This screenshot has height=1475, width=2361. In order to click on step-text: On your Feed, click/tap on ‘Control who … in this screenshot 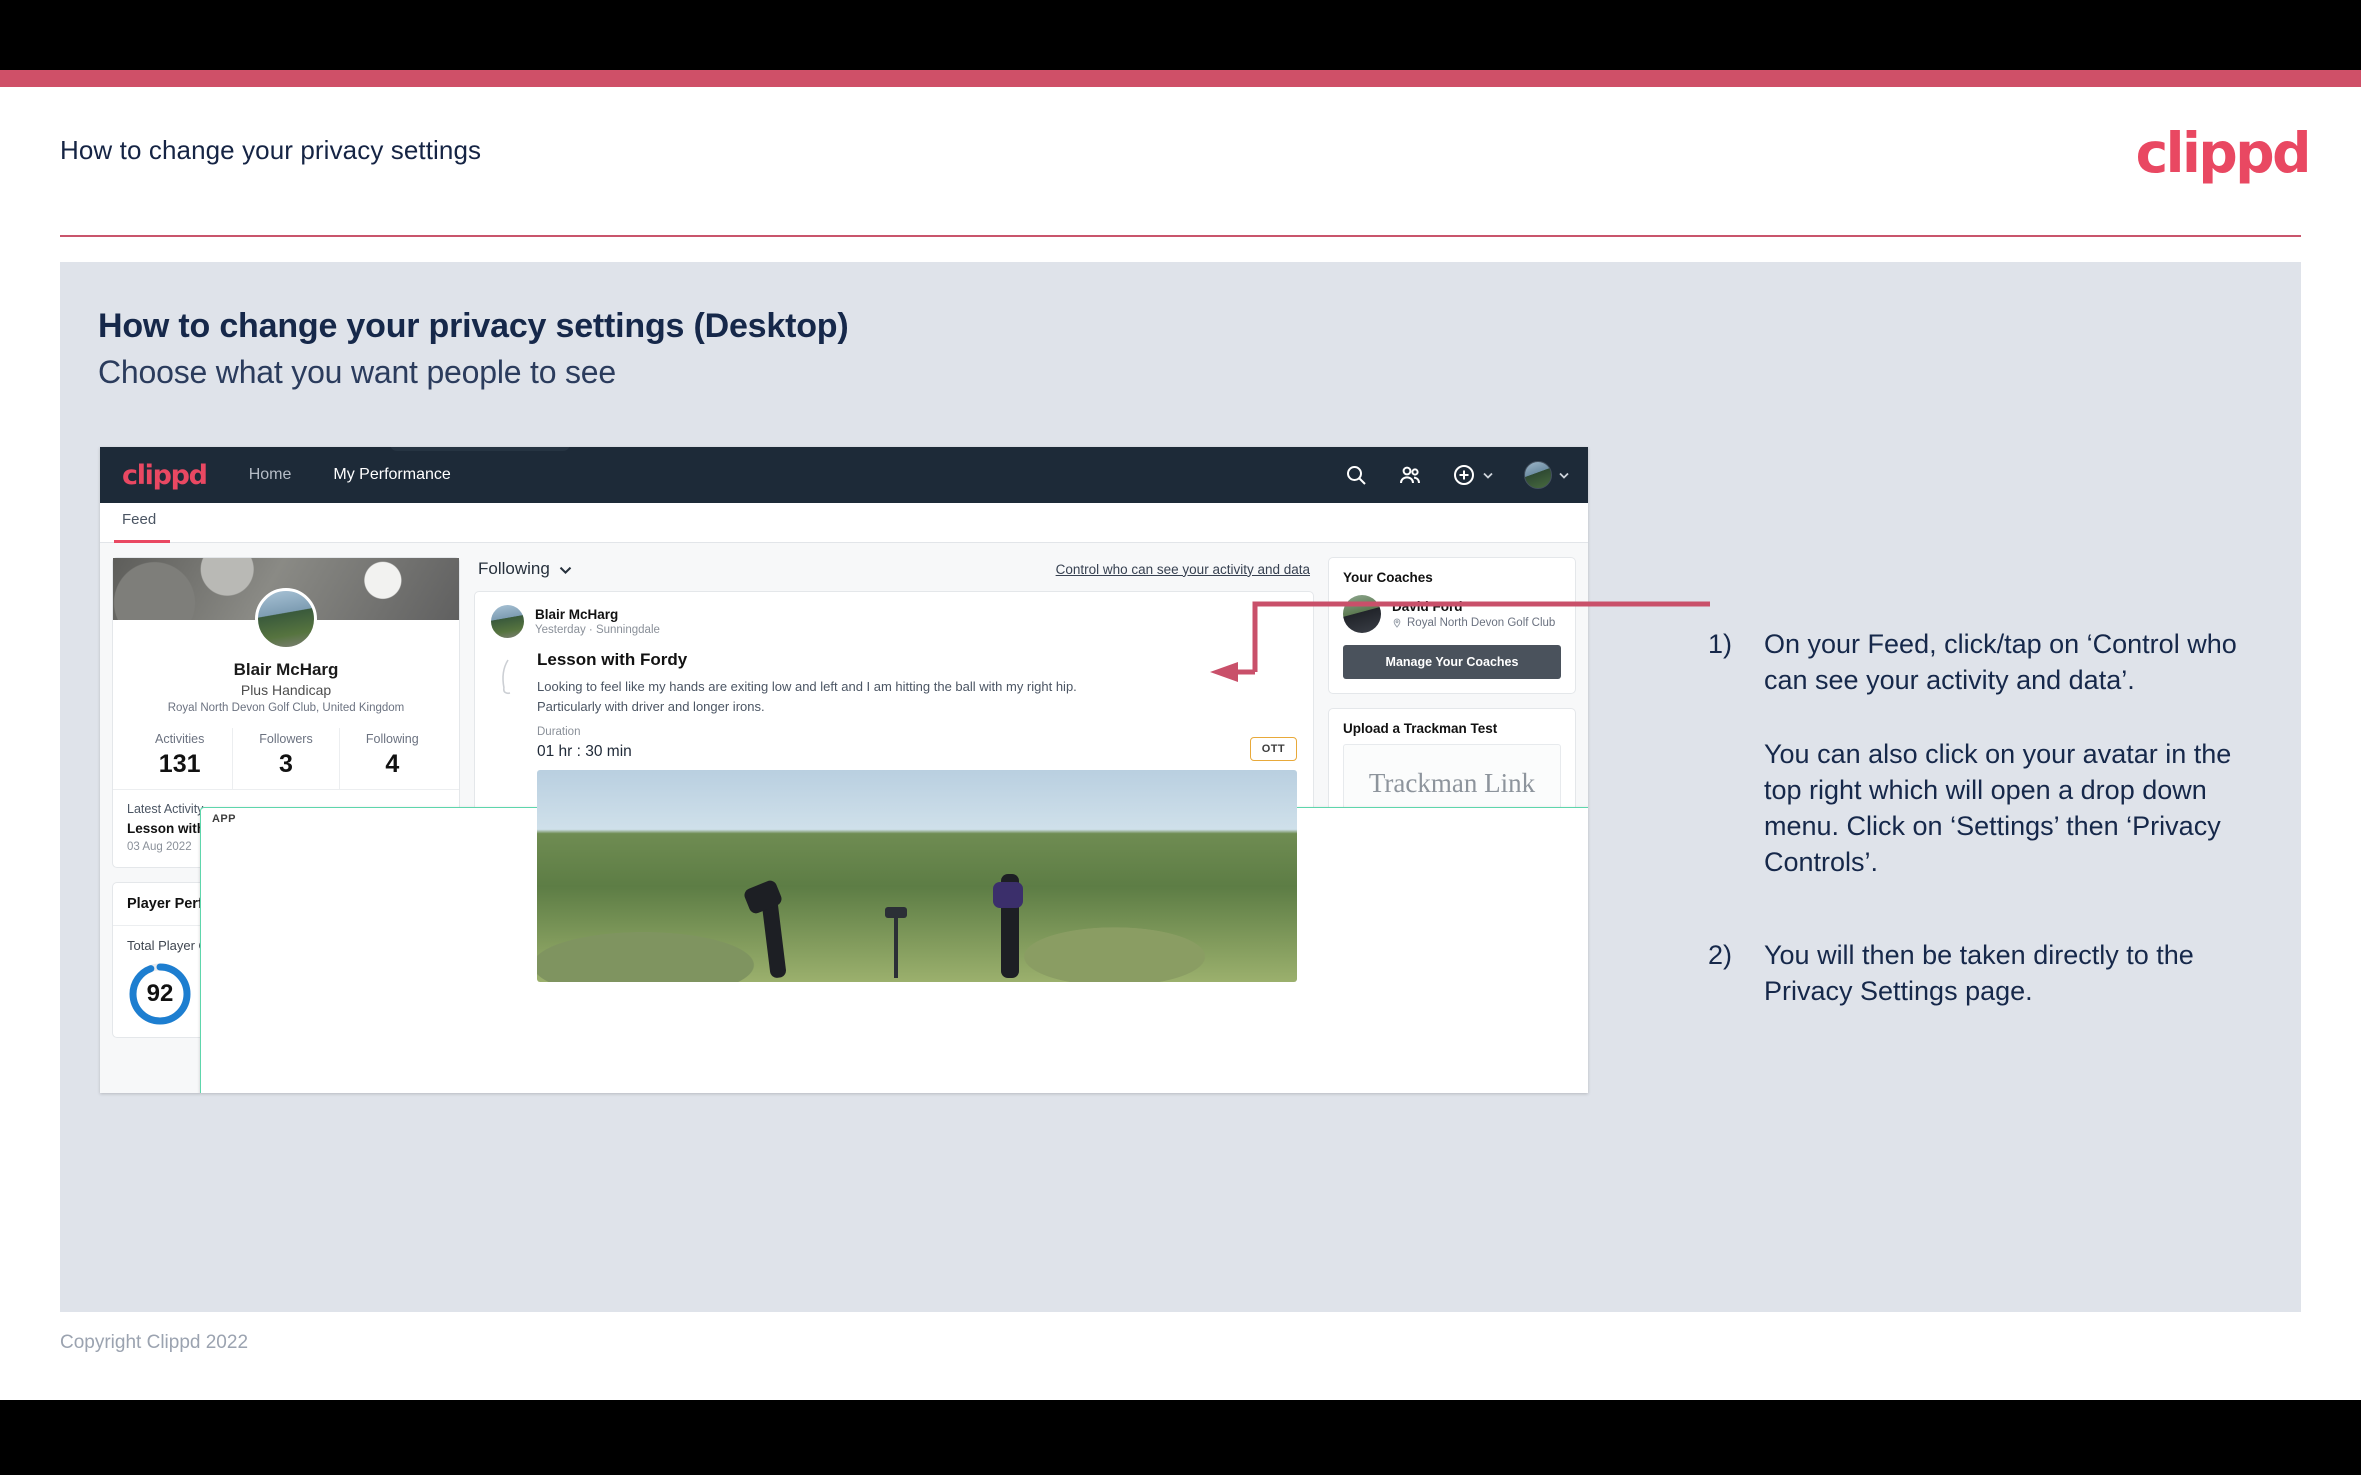, I will do `click(2016, 753)`.